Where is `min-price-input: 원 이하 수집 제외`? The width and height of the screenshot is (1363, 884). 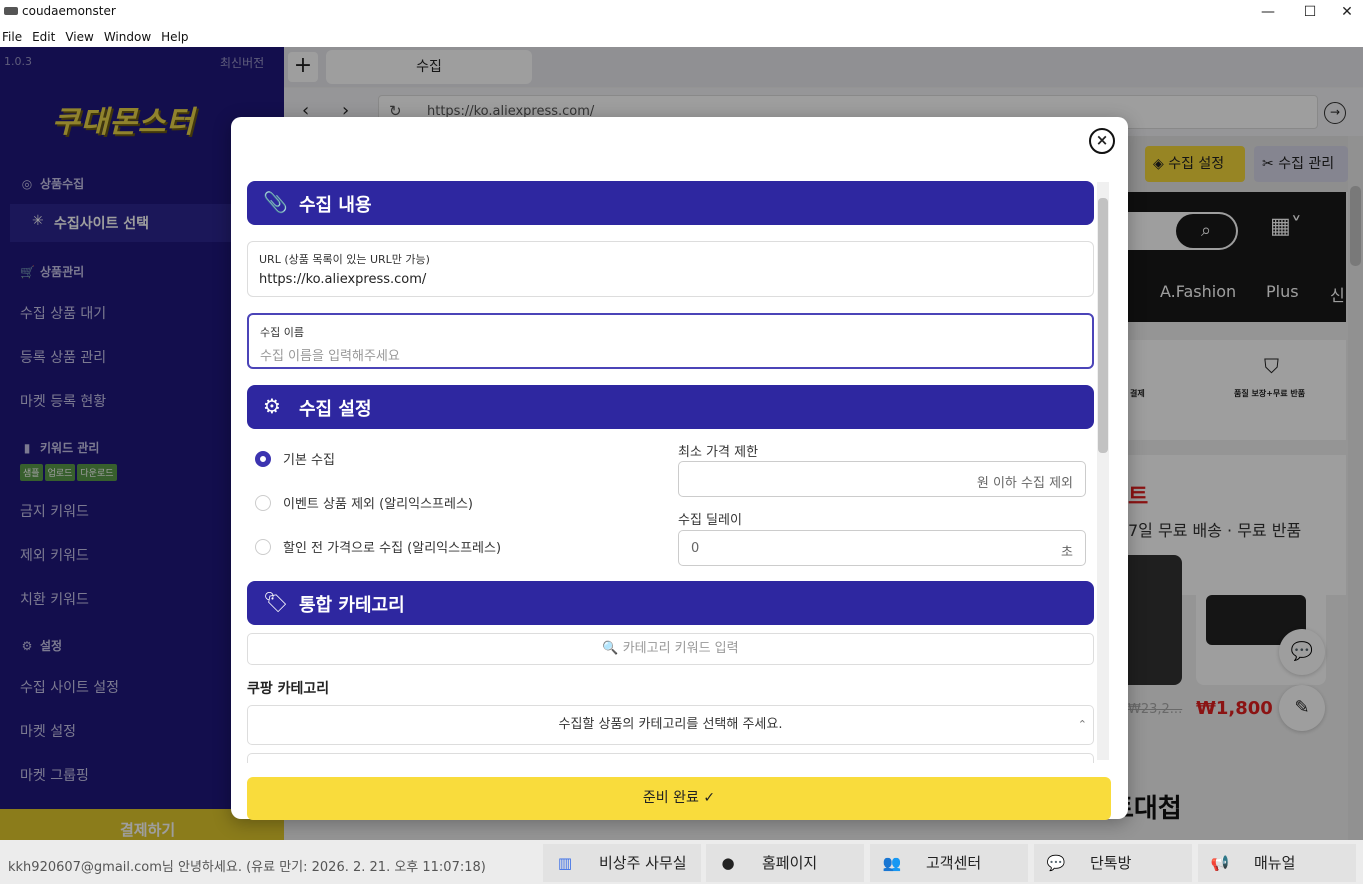 min-price-input: 원 이하 수집 제외 is located at coordinates (882, 479).